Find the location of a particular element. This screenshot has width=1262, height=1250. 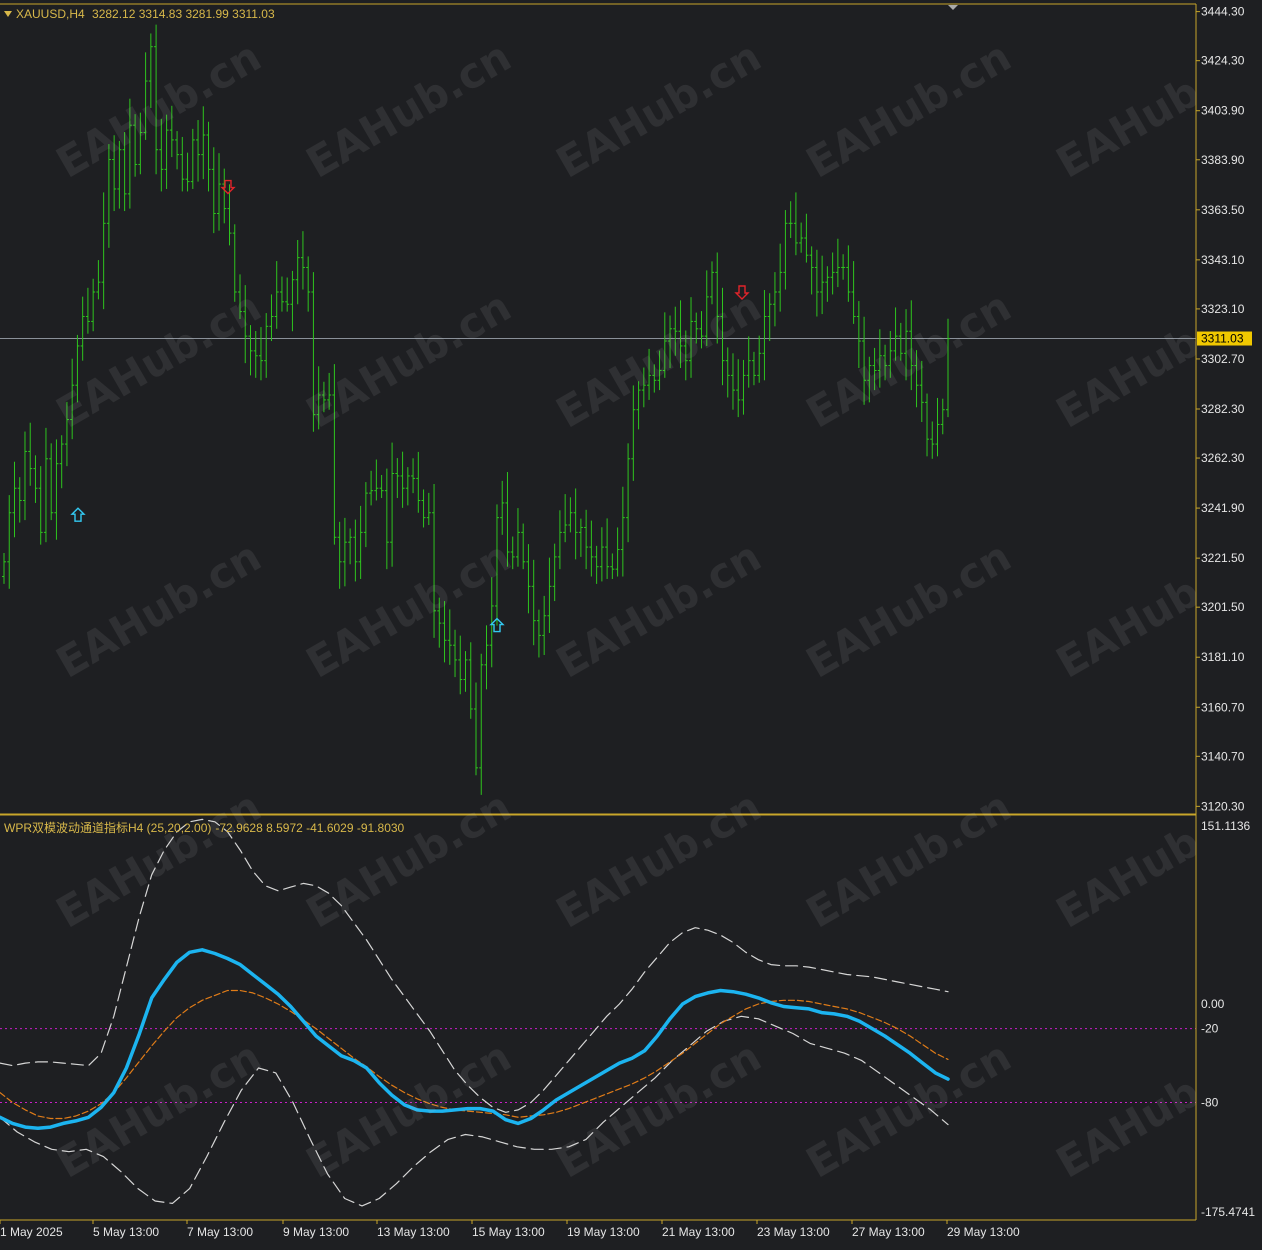

symbol-label: XAUUSD,H4 is located at coordinates (50, 14).